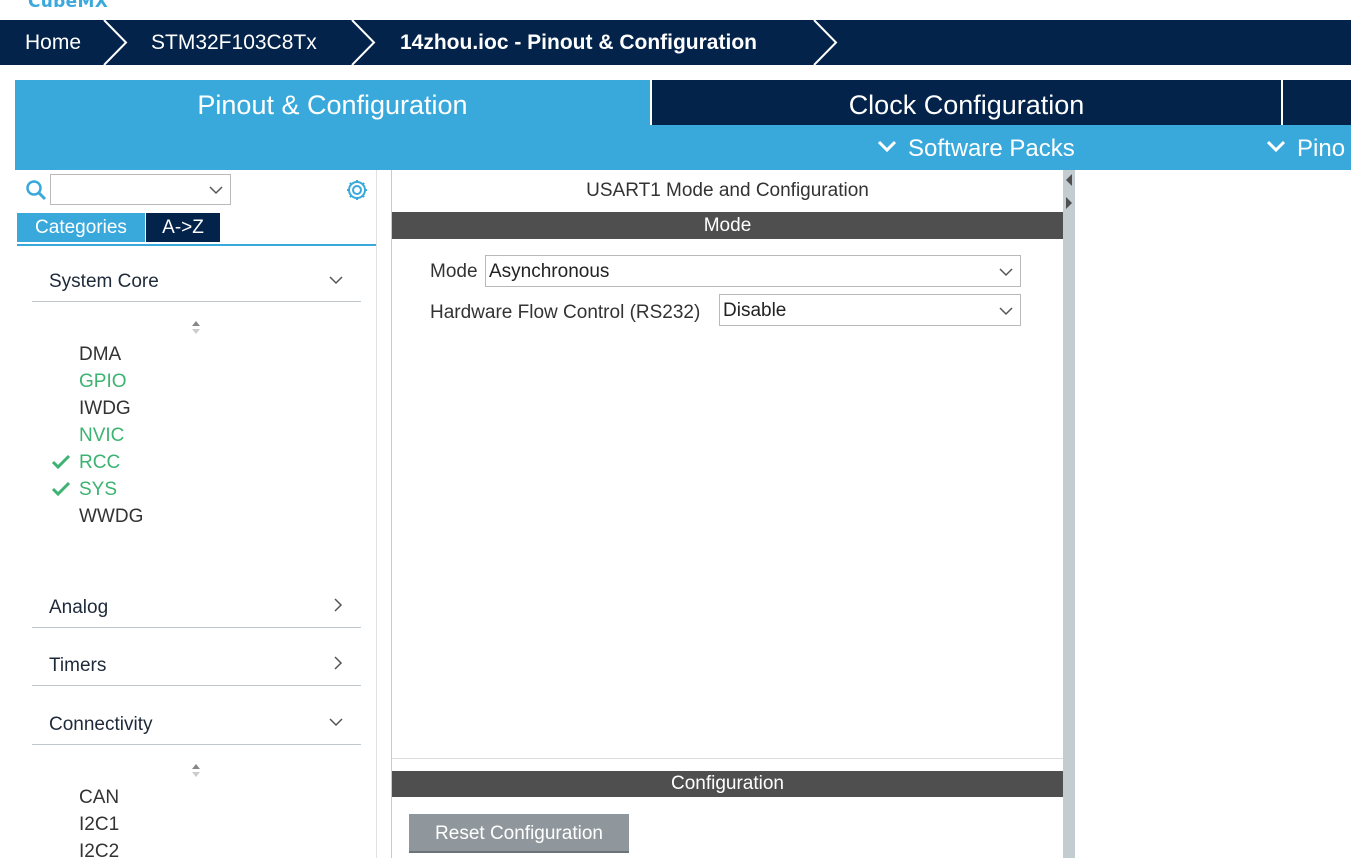  I want to click on software-packs-label: Software Packs, so click(991, 148).